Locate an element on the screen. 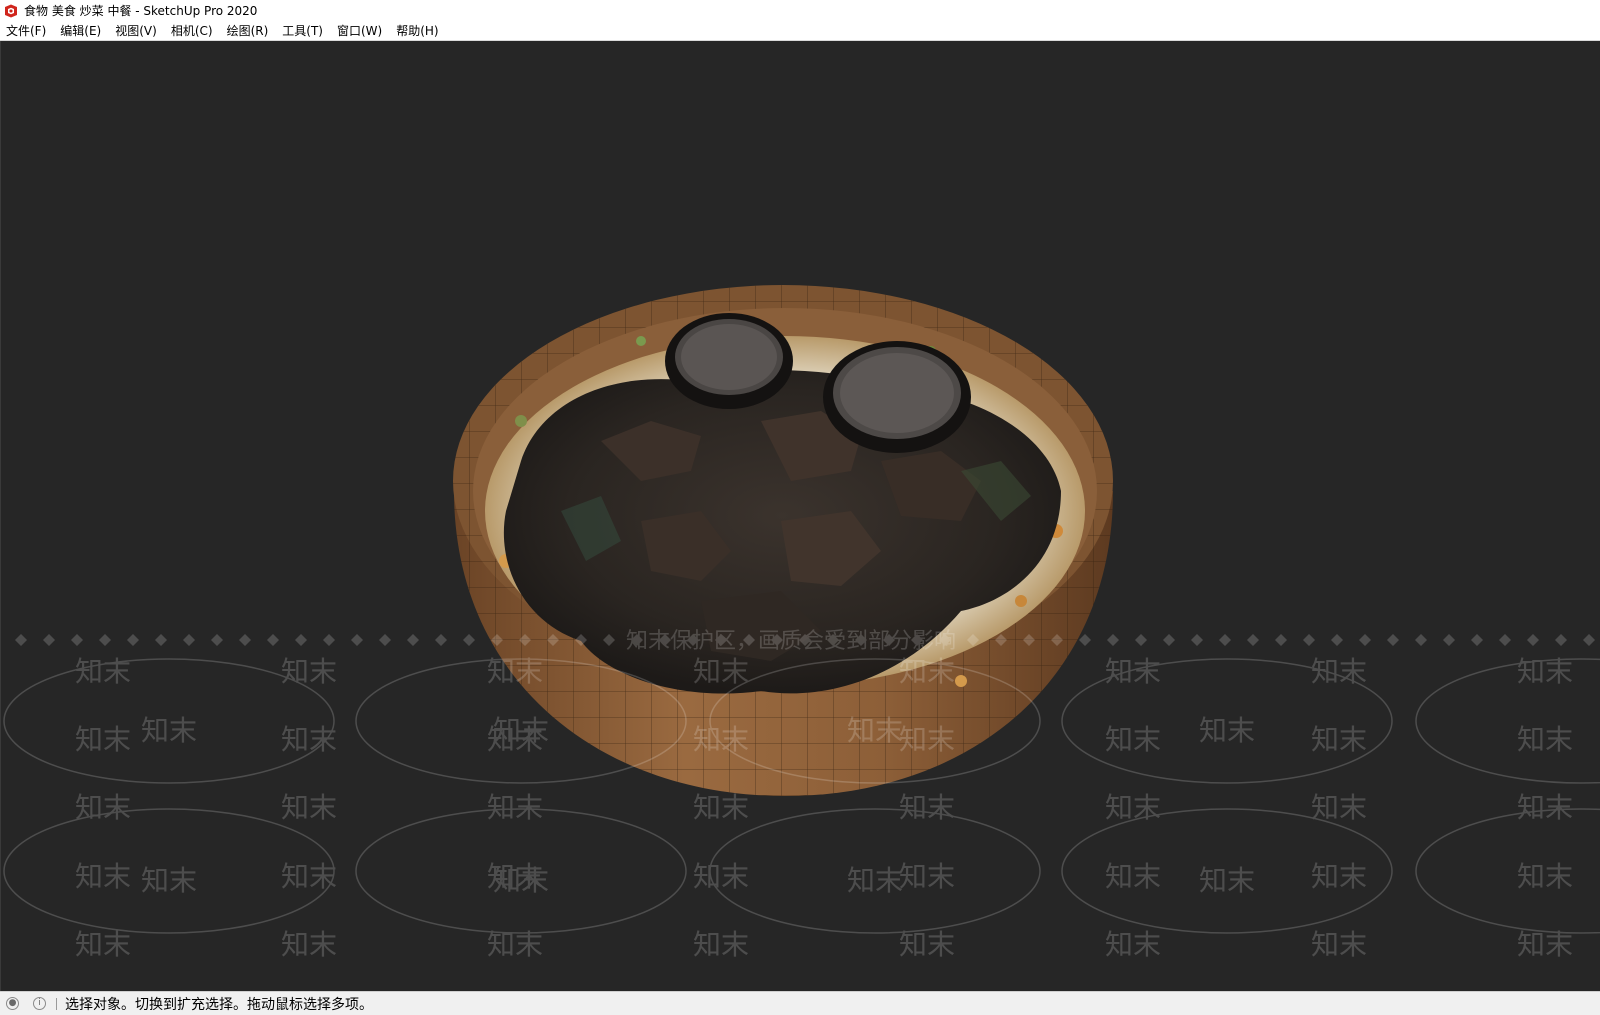 The height and width of the screenshot is (1015, 1600). menu-window: 窗口(W) is located at coordinates (359, 31).